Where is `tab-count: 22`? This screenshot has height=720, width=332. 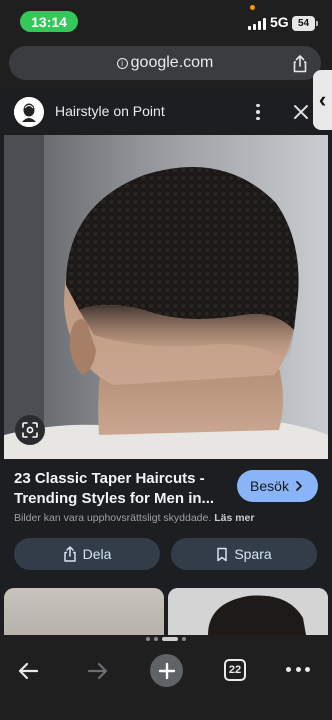 tab-count: 22 is located at coordinates (235, 670).